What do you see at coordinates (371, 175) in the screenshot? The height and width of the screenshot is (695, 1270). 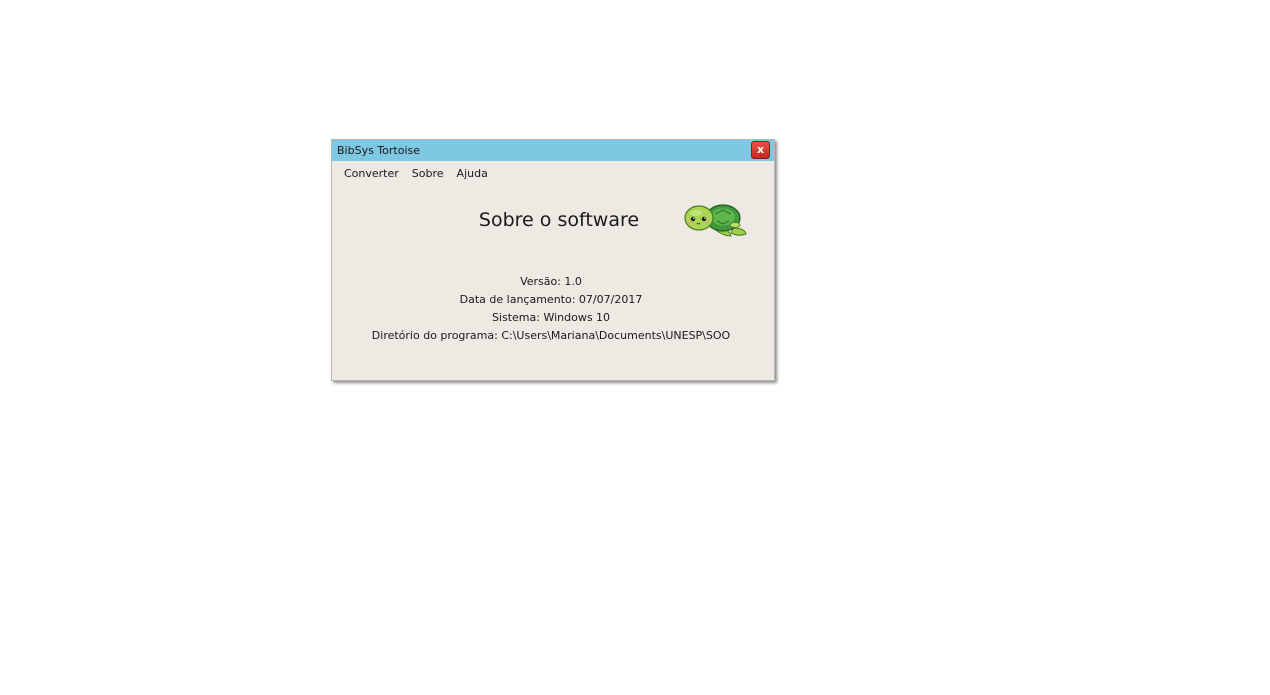 I see `menu-item-converter: Converter` at bounding box center [371, 175].